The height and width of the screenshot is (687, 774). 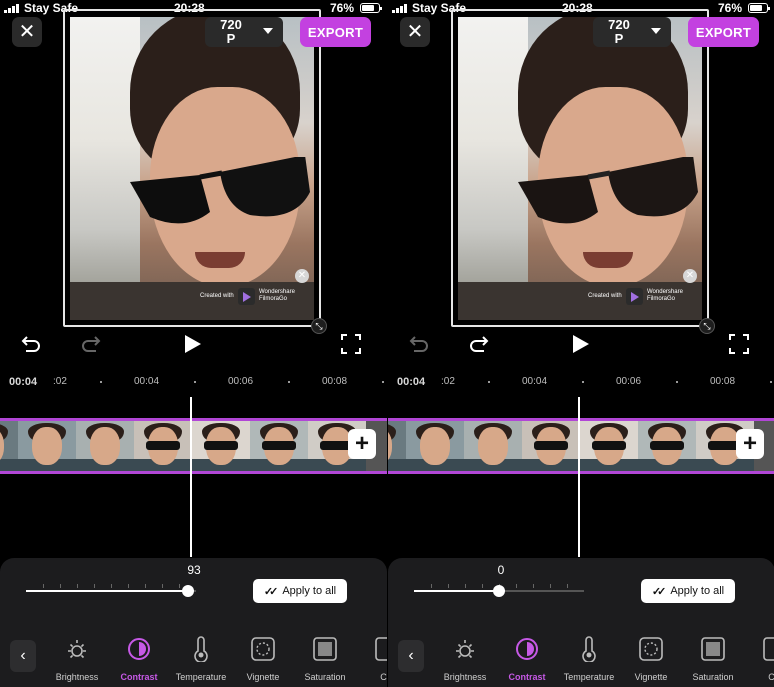 What do you see at coordinates (501, 570) in the screenshot?
I see `slider-value: 0` at bounding box center [501, 570].